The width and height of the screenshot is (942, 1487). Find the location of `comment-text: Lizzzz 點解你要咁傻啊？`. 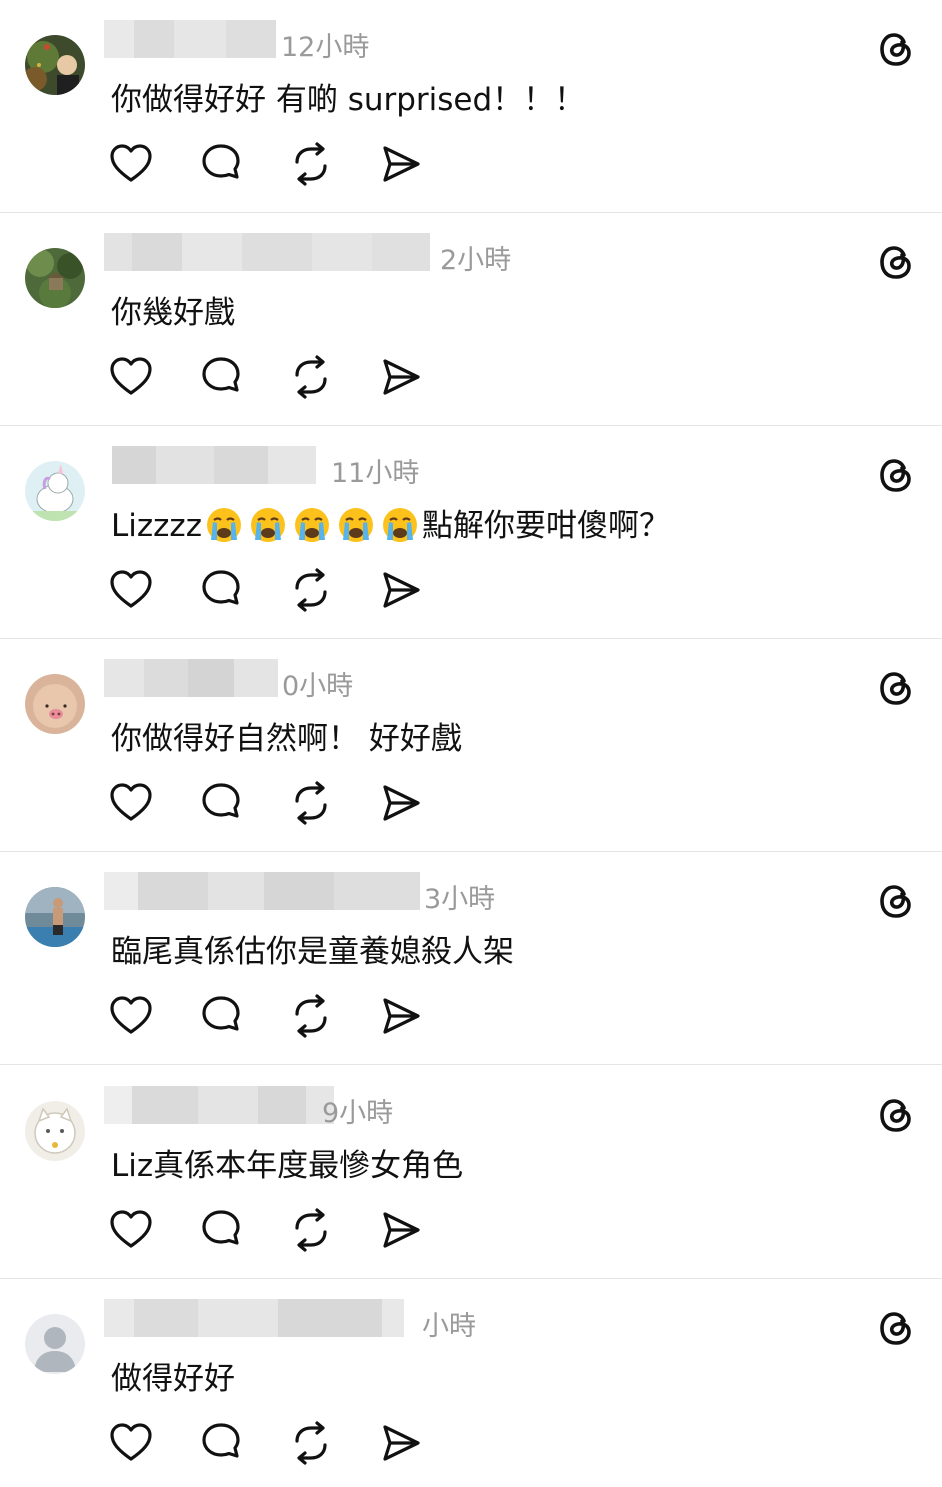

comment-text: Lizzzz 點解你要咁傻啊？ is located at coordinates (390, 526).